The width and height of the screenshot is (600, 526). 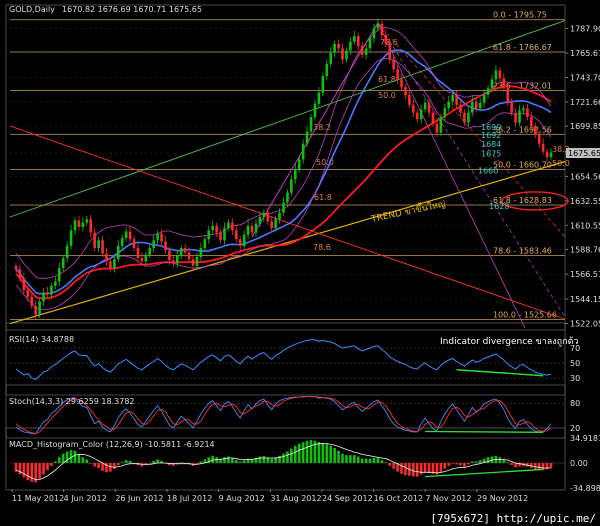 What do you see at coordinates (322, 247) in the screenshot?
I see `inner-fib-label: 78.6` at bounding box center [322, 247].